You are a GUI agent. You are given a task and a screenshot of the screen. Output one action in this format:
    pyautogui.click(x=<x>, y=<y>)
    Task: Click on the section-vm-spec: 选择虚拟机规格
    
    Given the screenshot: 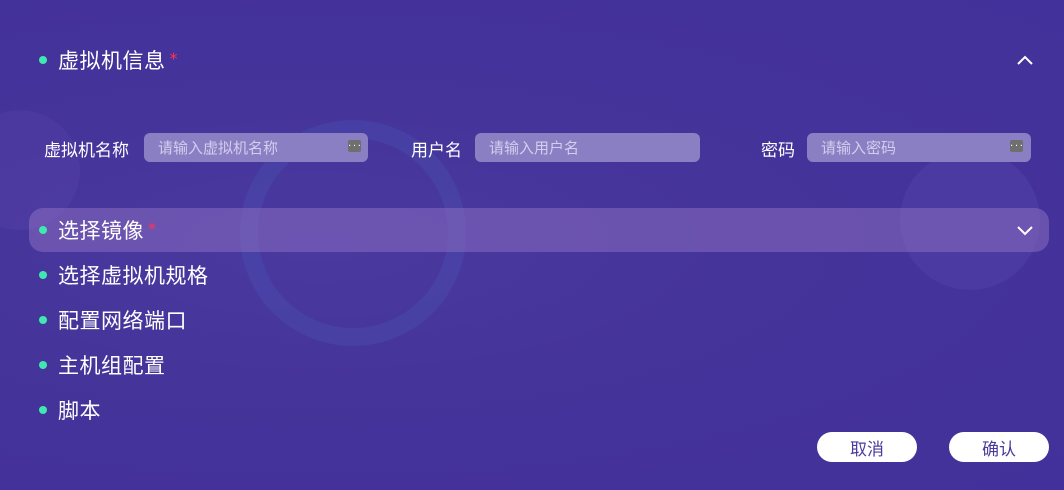 What is the action you would take?
    pyautogui.click(x=539, y=275)
    